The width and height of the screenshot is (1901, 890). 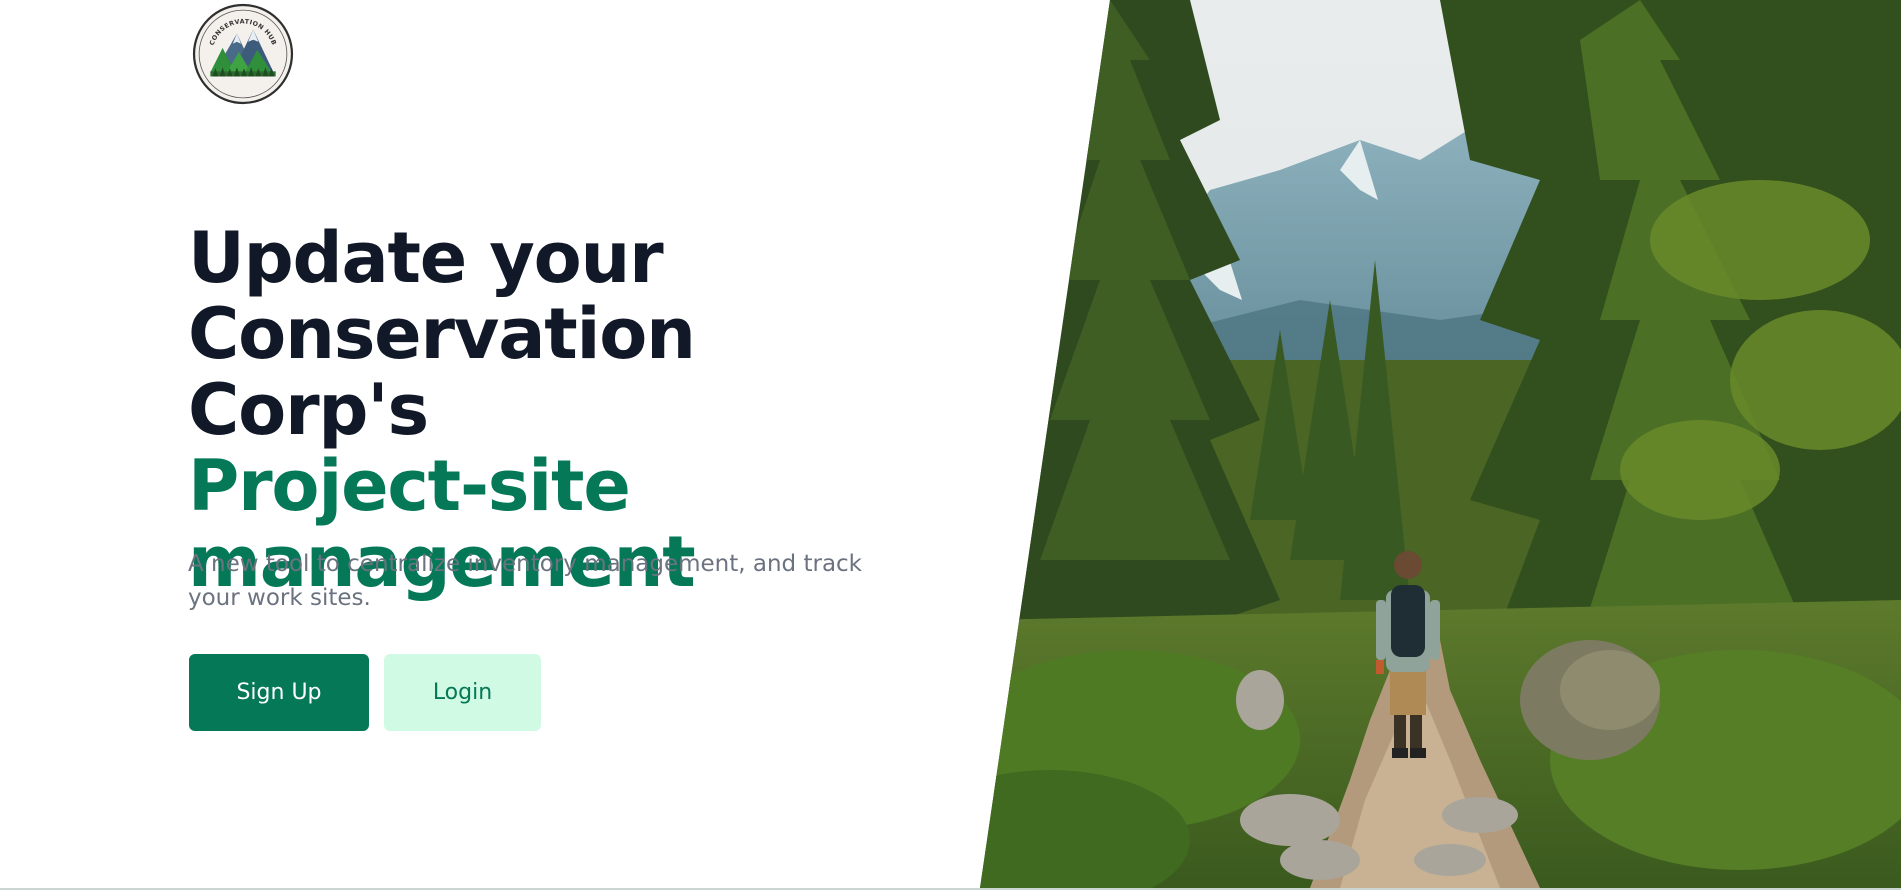 I want to click on mountain-forest-logo-icon: CONSERVATION HUB, so click(x=243, y=54).